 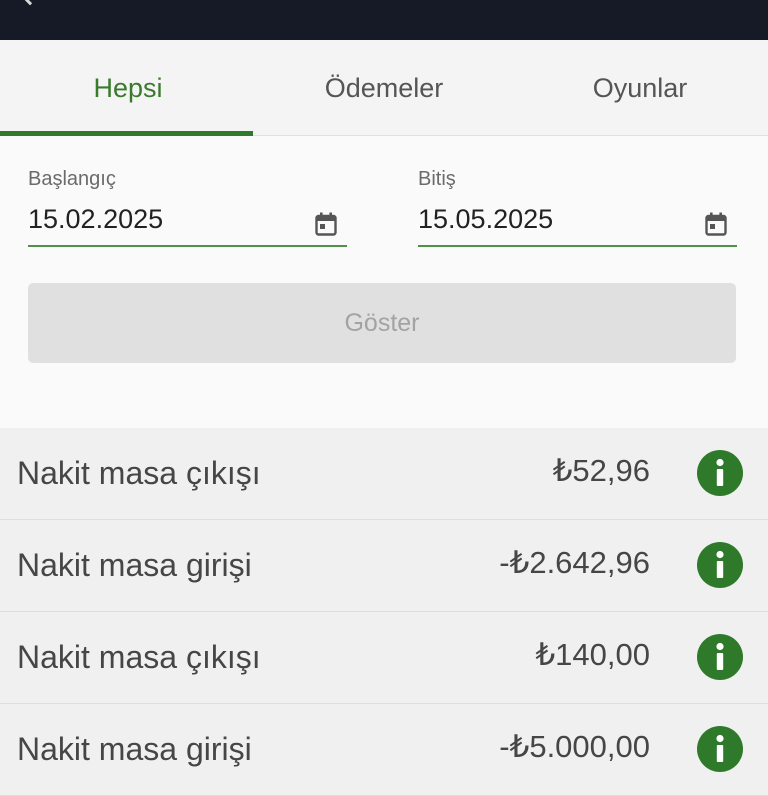 What do you see at coordinates (382, 323) in the screenshot?
I see `show-button: Göster` at bounding box center [382, 323].